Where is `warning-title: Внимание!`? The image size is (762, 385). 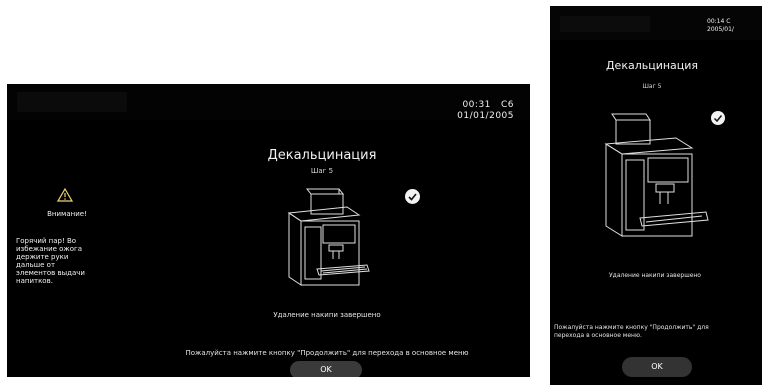
warning-title: Внимание! is located at coordinates (67, 214).